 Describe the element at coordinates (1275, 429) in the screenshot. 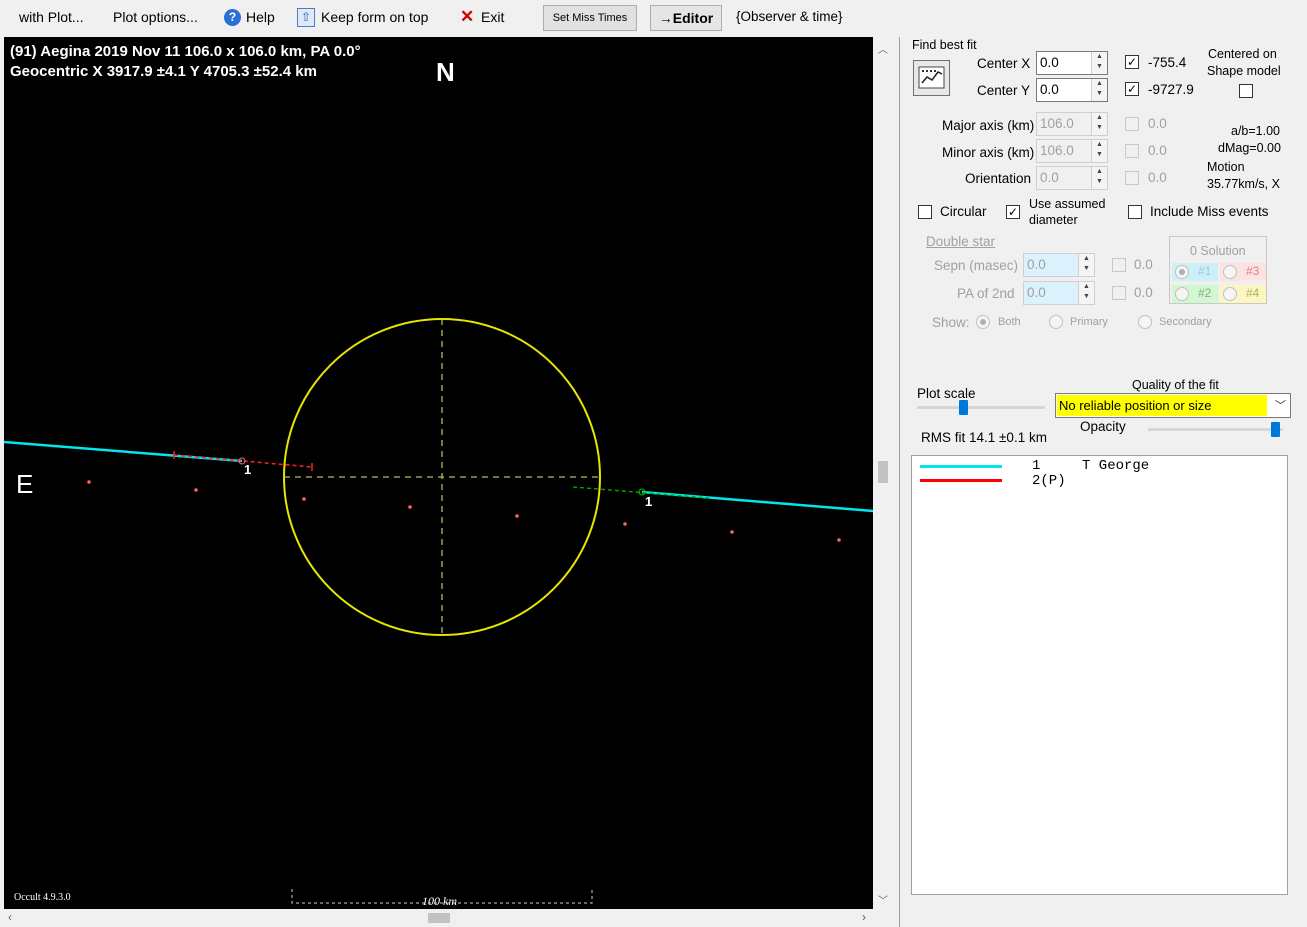

I see `opacity-thumb` at that location.